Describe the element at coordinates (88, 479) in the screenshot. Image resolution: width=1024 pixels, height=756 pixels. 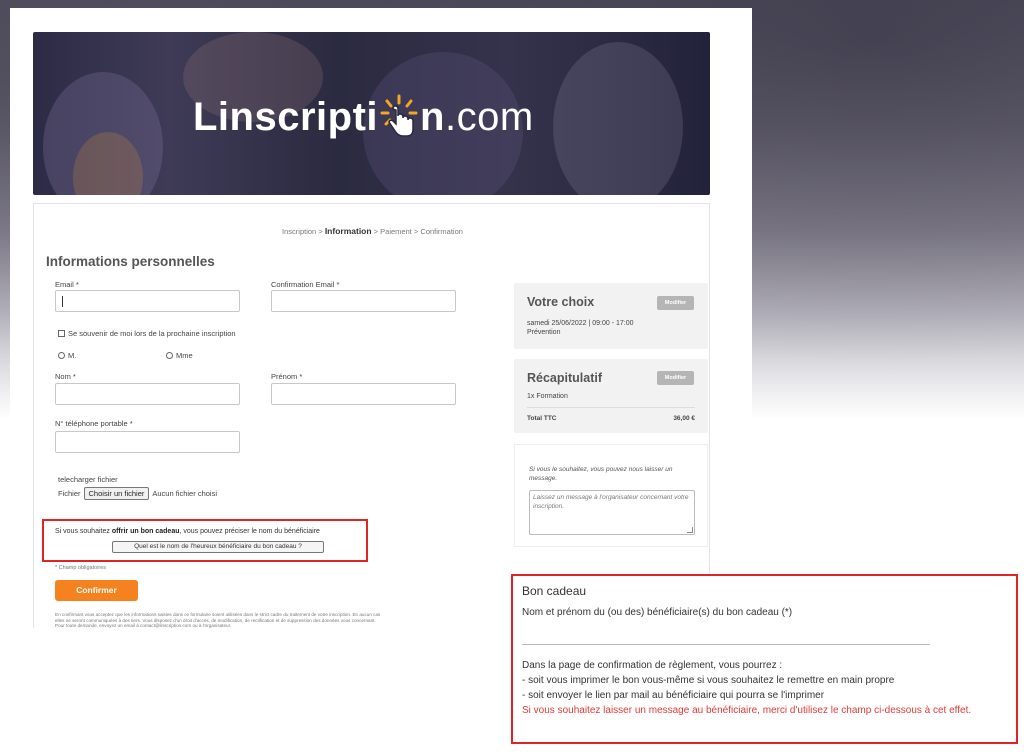
I see `file-section-label: telecharger fichier` at that location.